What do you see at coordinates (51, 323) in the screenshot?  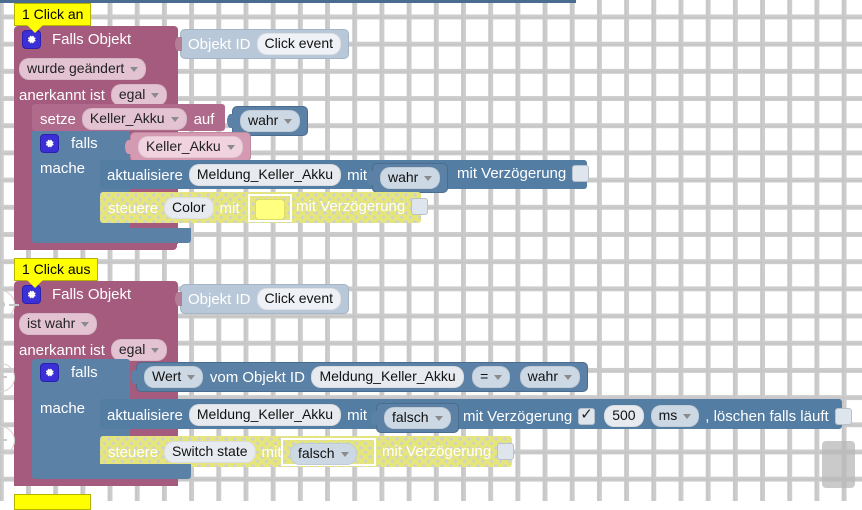 I see `condition-dropdown-2-value: ist wahr` at bounding box center [51, 323].